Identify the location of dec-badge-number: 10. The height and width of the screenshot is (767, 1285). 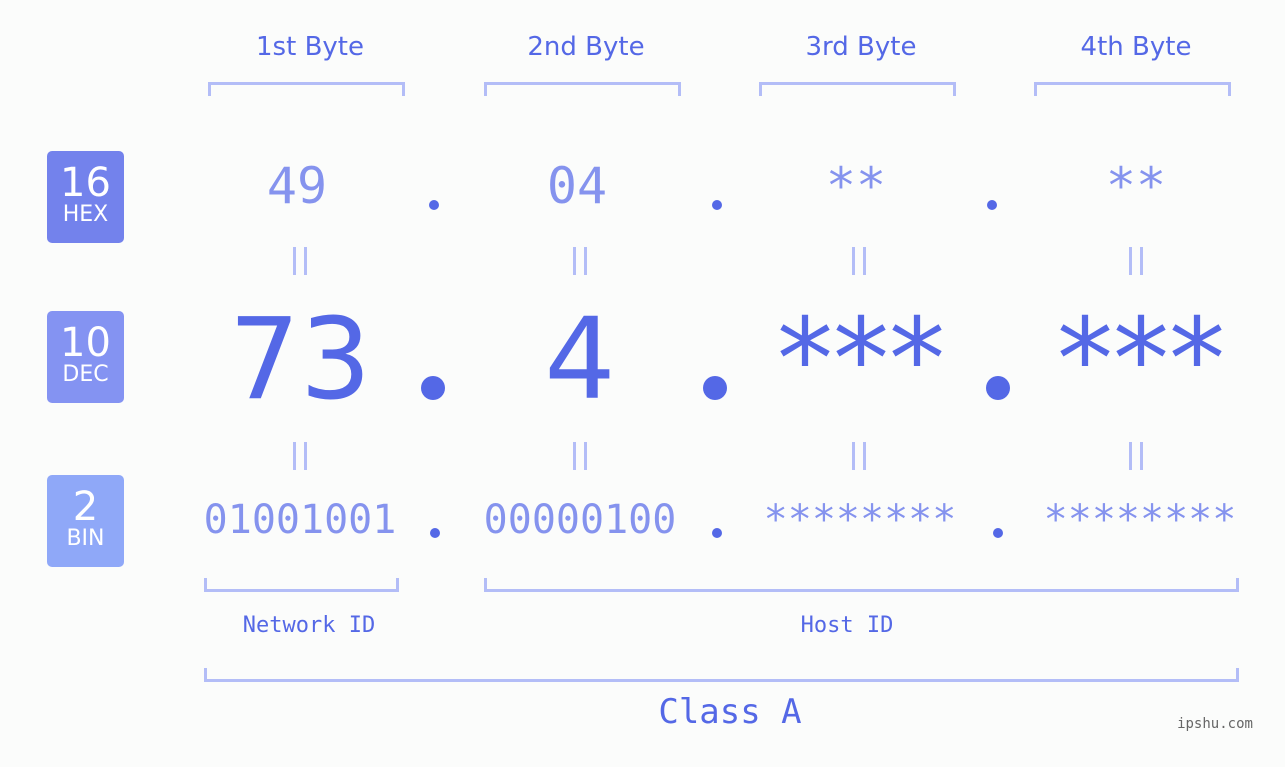
(85, 343).